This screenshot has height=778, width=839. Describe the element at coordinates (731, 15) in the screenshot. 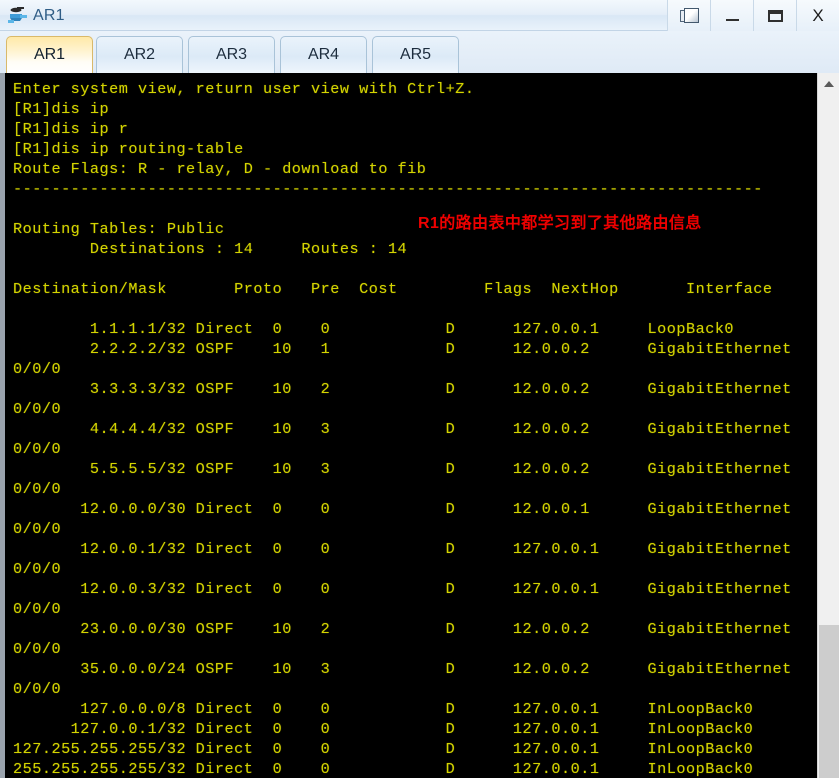

I see `minimize-window-button` at that location.